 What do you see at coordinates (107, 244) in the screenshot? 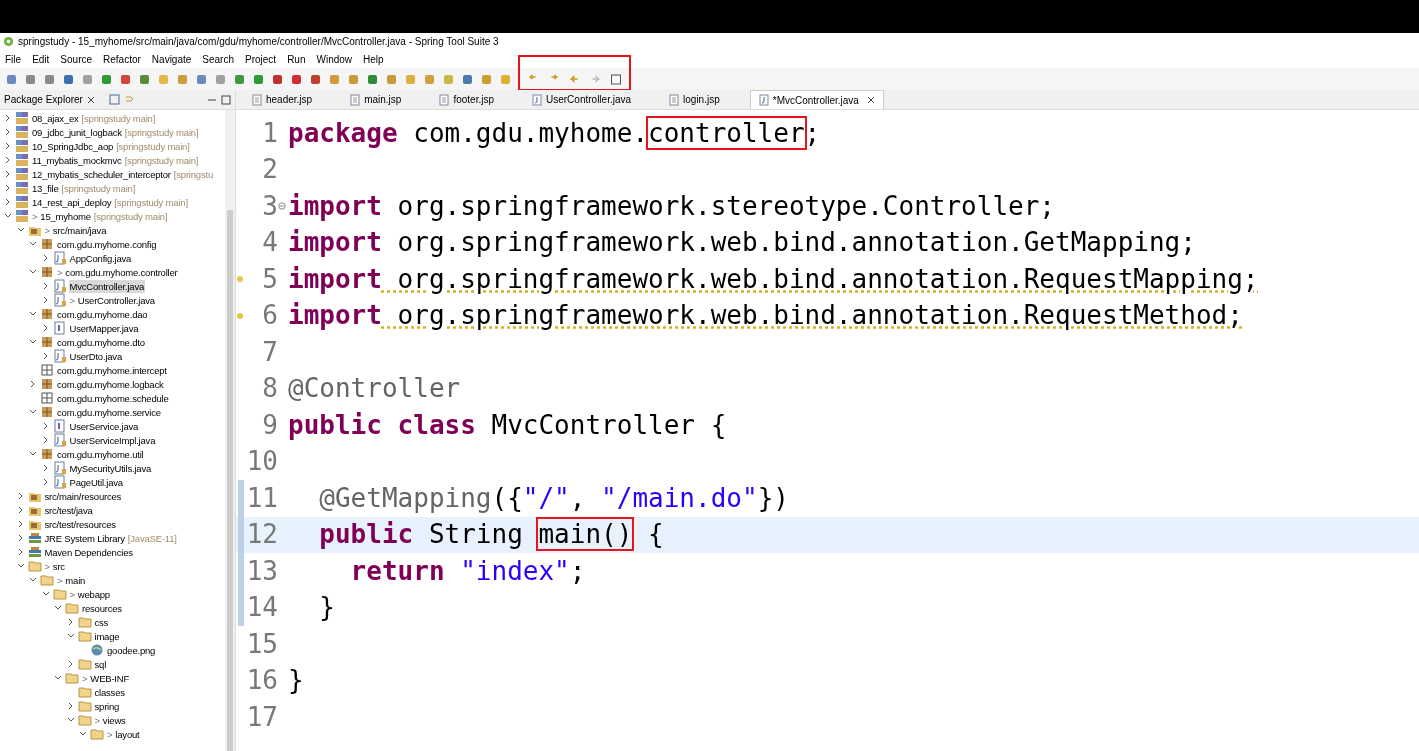
I see `tree-item: com.gdu.myhome.config` at bounding box center [107, 244].